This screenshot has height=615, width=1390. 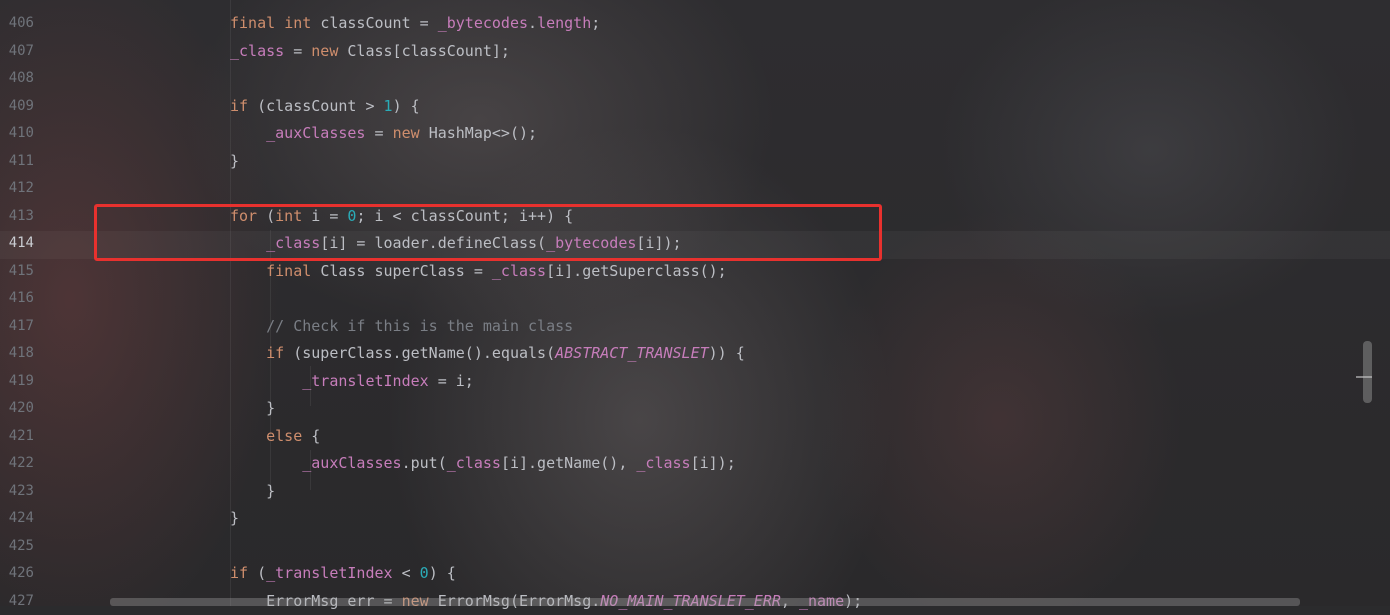 What do you see at coordinates (17, 189) in the screenshot?
I see `line-number: 412` at bounding box center [17, 189].